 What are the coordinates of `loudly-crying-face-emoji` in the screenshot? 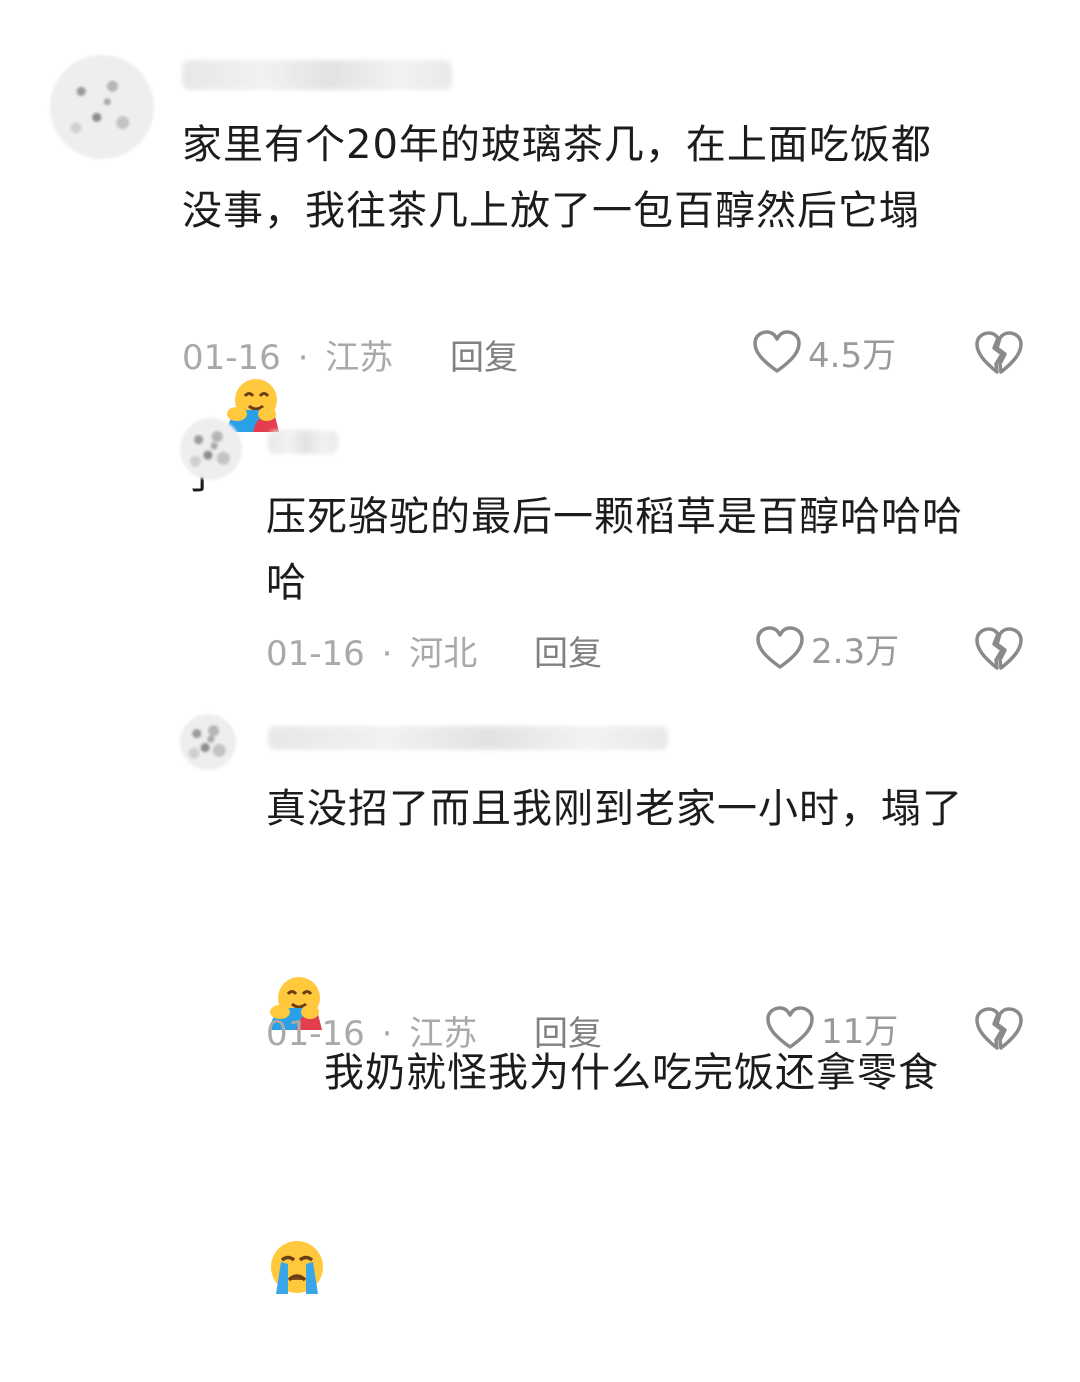 It's located at (297, 1200).